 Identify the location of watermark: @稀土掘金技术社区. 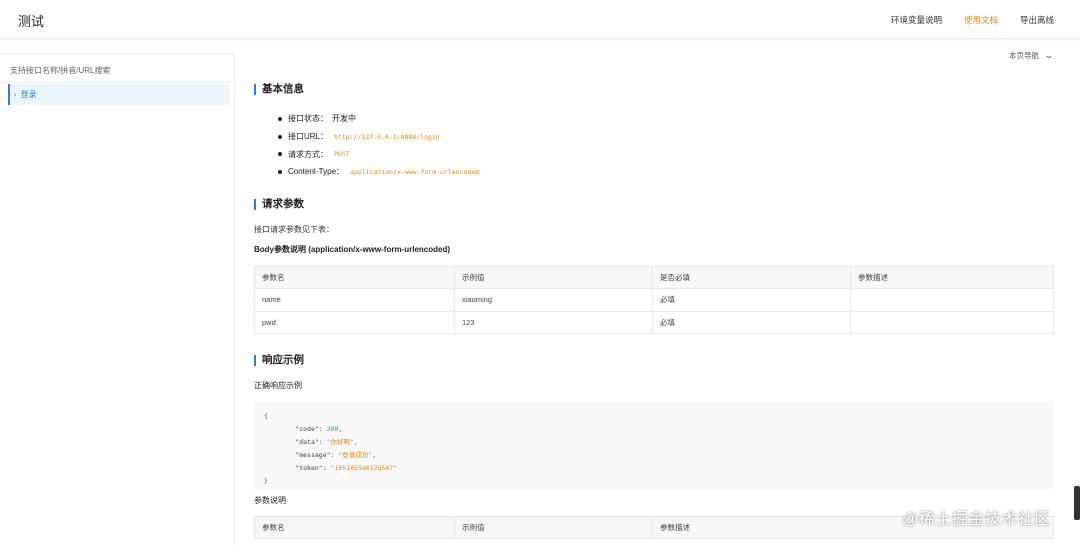
(976, 519).